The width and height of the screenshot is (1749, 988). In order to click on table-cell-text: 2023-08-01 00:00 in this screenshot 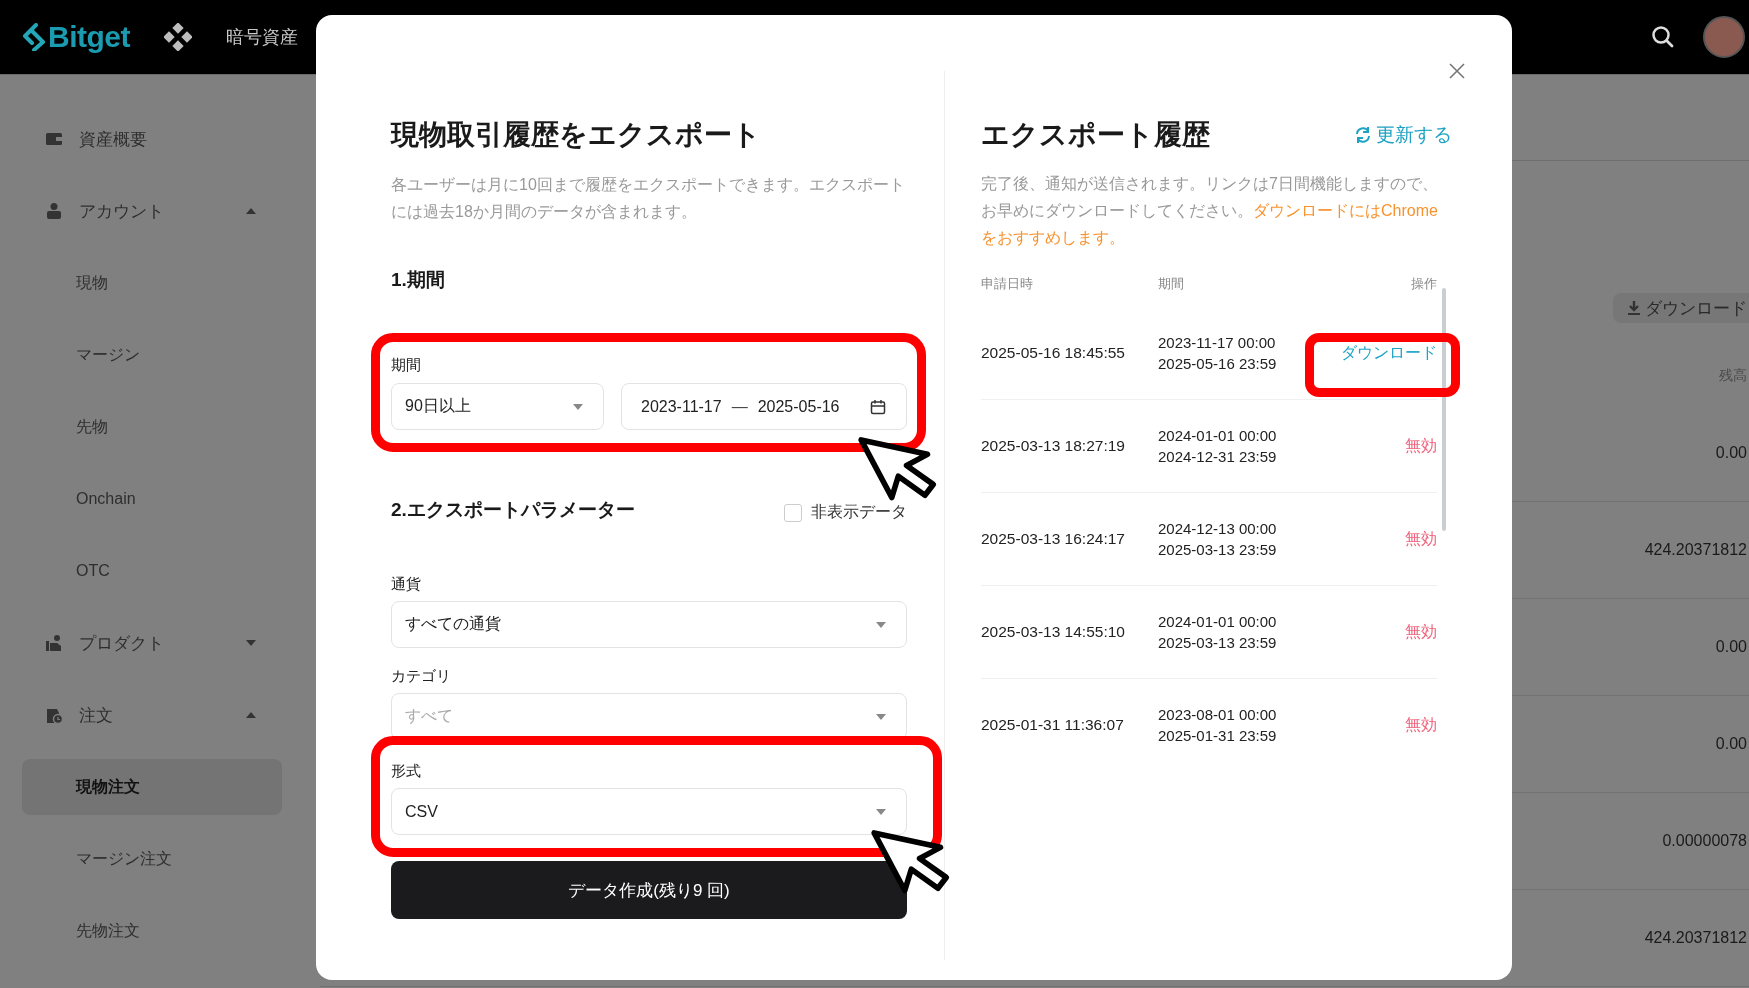, I will do `click(1218, 715)`.